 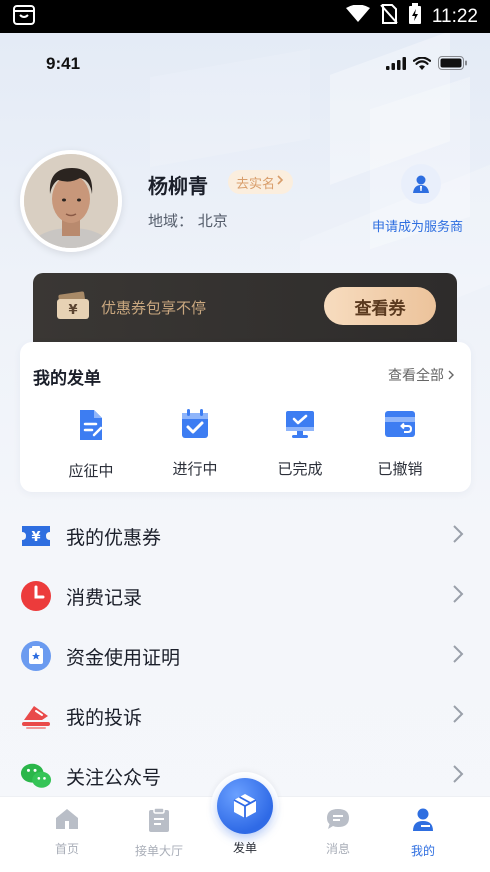 What do you see at coordinates (24, 17) in the screenshot?
I see `app-notification-icon` at bounding box center [24, 17].